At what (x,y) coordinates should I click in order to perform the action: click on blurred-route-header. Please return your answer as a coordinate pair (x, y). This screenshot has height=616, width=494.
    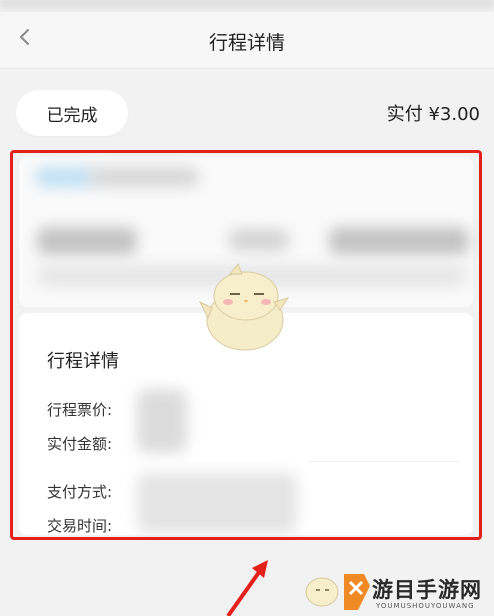
    Looking at the image, I should click on (65, 177).